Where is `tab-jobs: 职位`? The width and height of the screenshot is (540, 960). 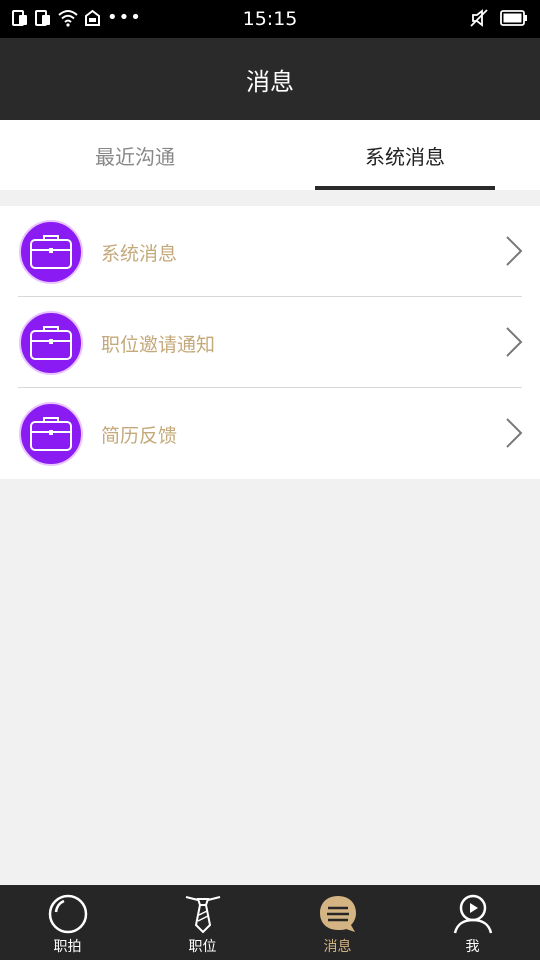 tab-jobs: 职位 is located at coordinates (202, 922).